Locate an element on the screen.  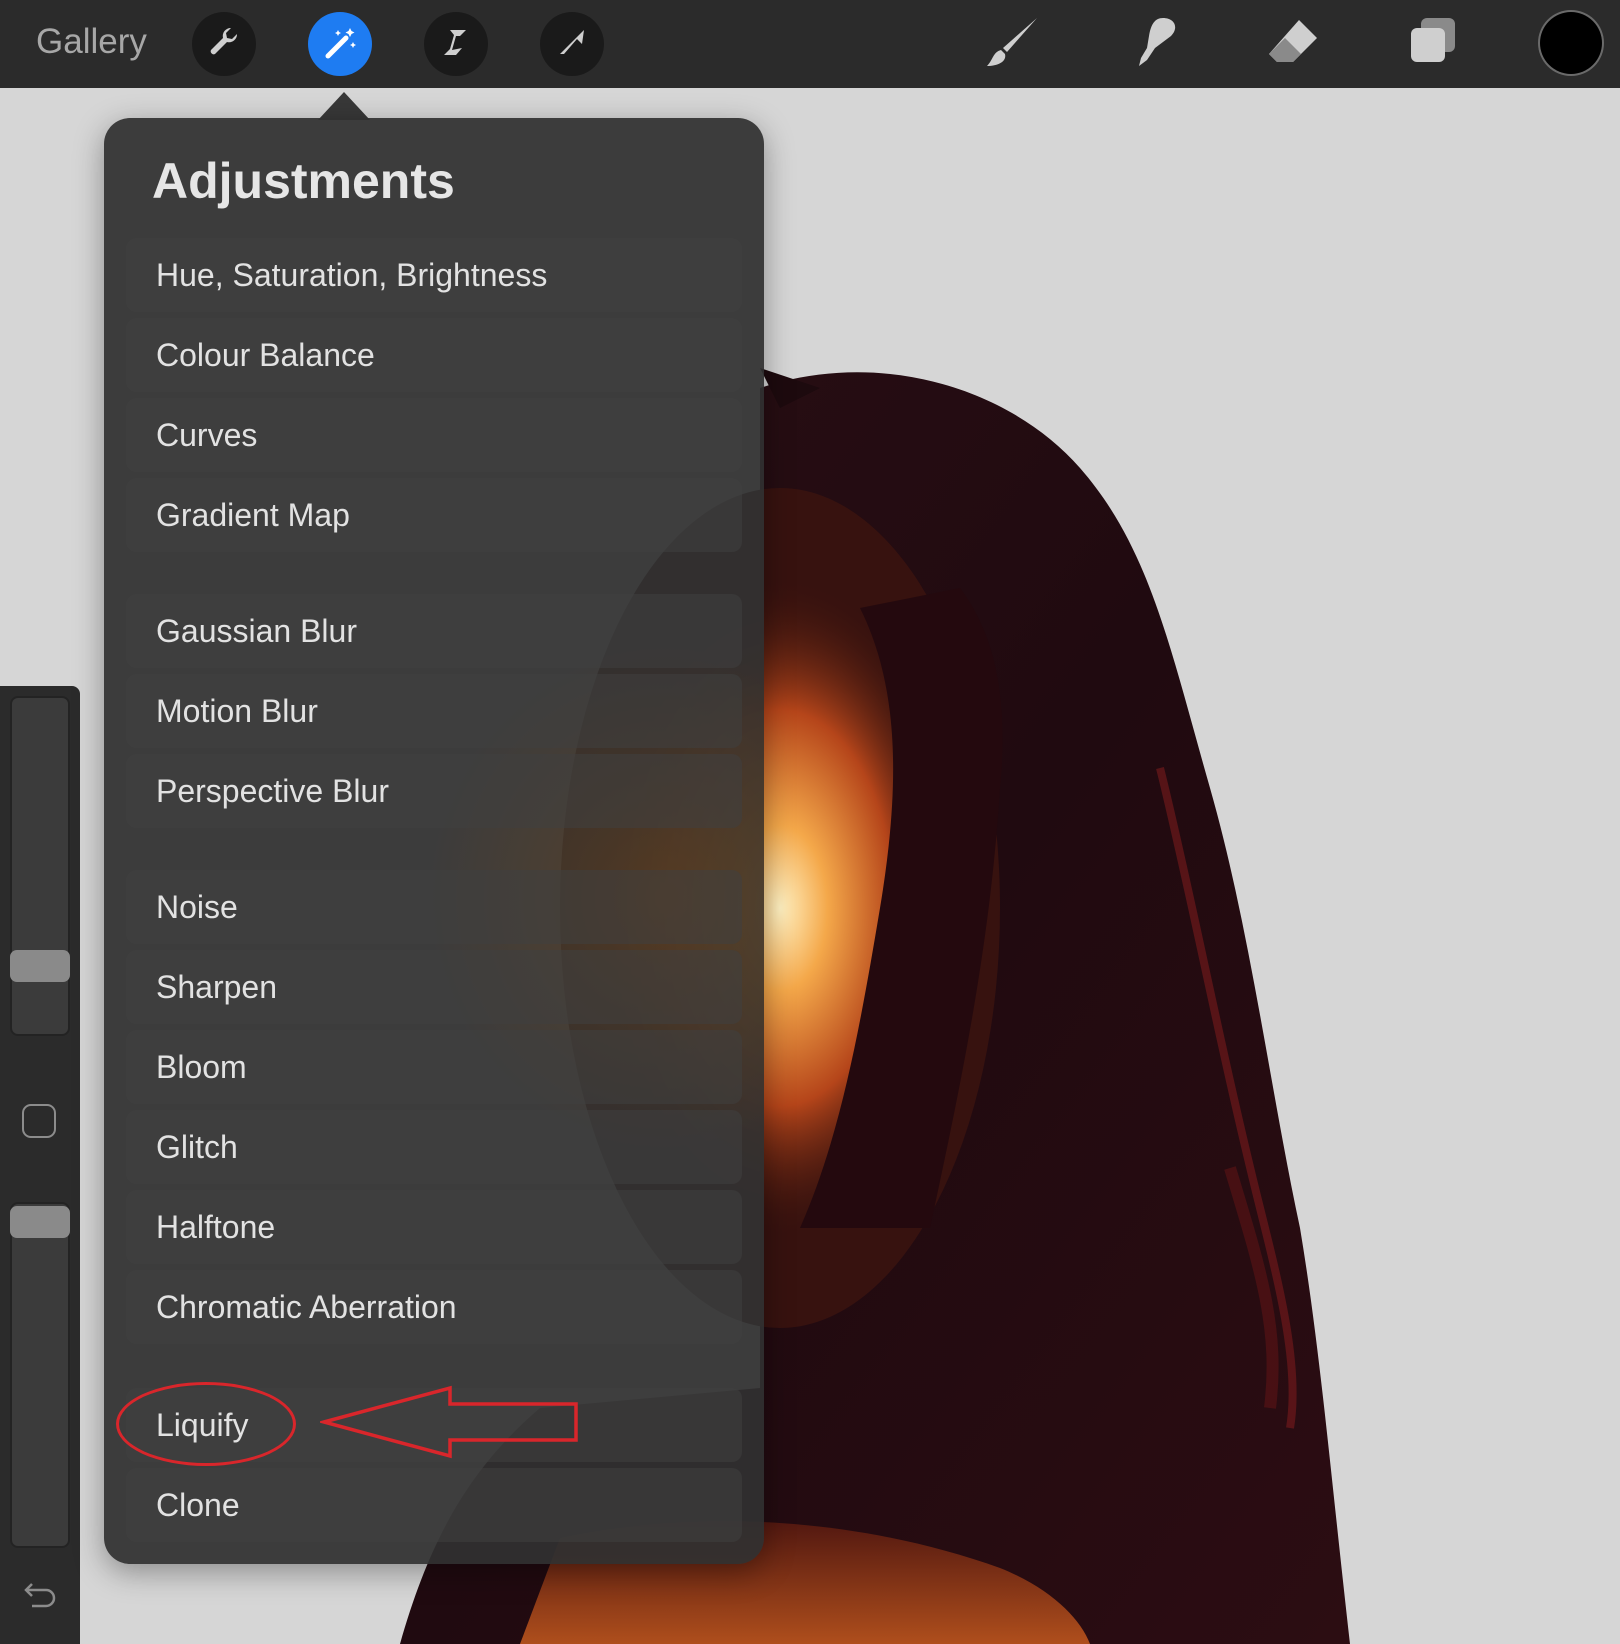
smudge-icon is located at coordinates (1153, 44).